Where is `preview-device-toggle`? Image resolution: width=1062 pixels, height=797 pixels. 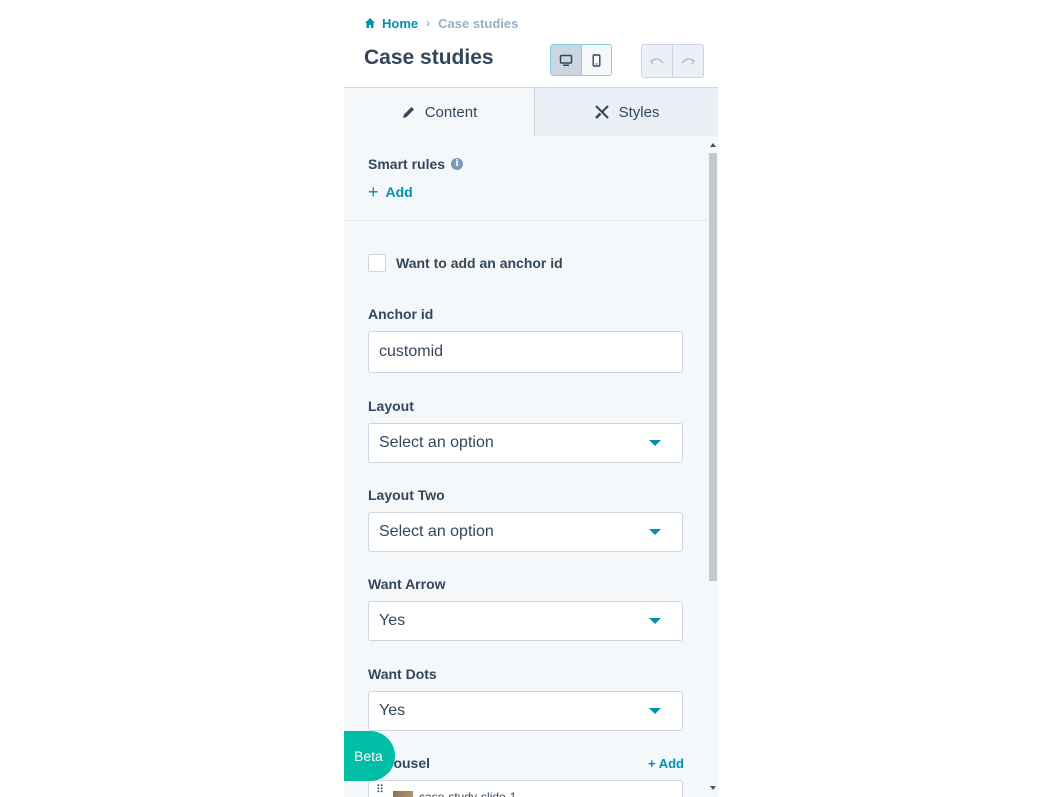
preview-device-toggle is located at coordinates (581, 60).